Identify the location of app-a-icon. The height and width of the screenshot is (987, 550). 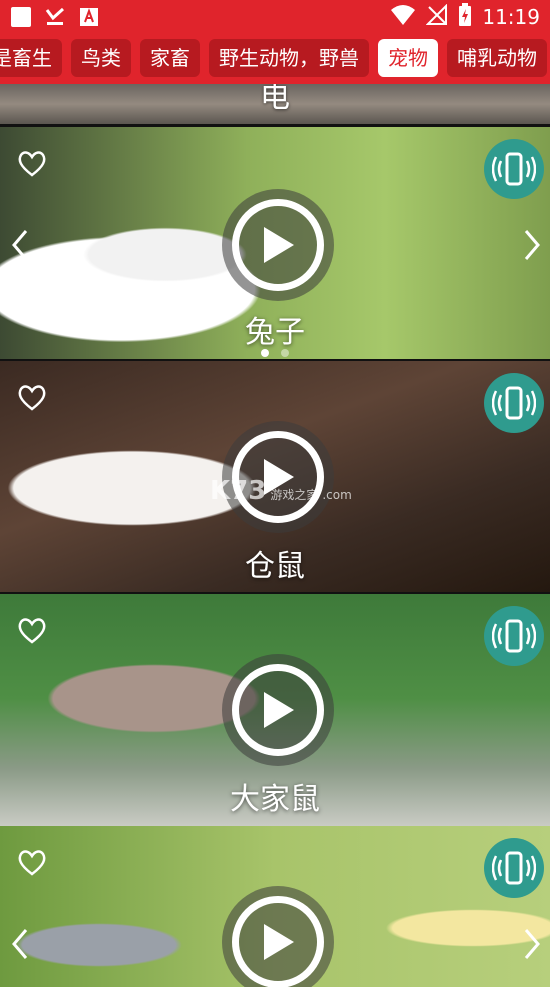
(89, 17).